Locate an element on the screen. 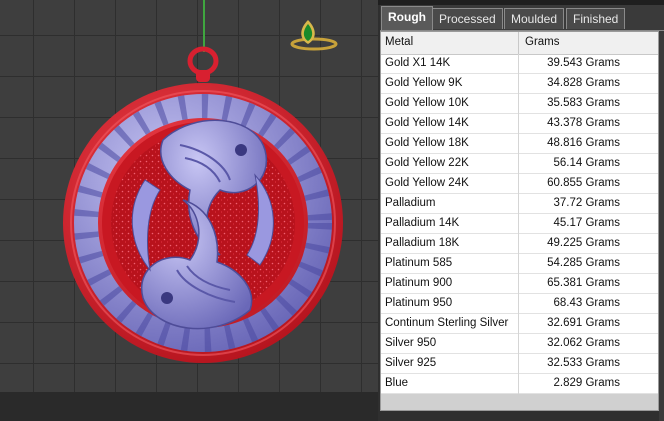 This screenshot has height=421, width=664. grams-cell: 45.17 Grams is located at coordinates (586, 223).